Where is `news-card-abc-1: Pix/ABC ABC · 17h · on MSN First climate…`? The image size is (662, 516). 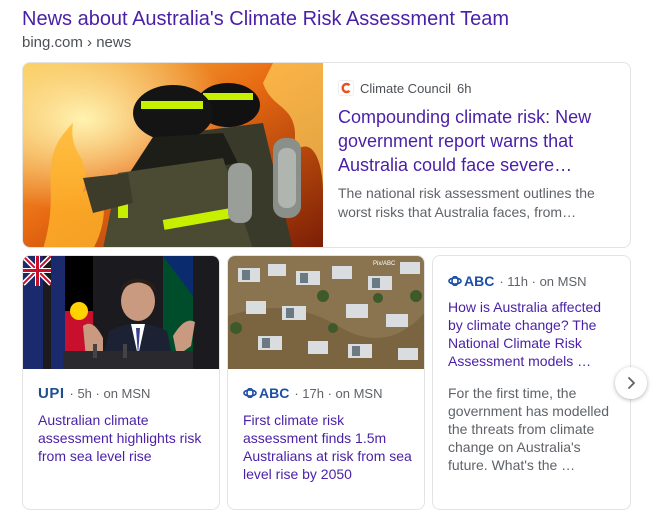 news-card-abc-1: Pix/ABC ABC · 17h · on MSN First climate… is located at coordinates (326, 382).